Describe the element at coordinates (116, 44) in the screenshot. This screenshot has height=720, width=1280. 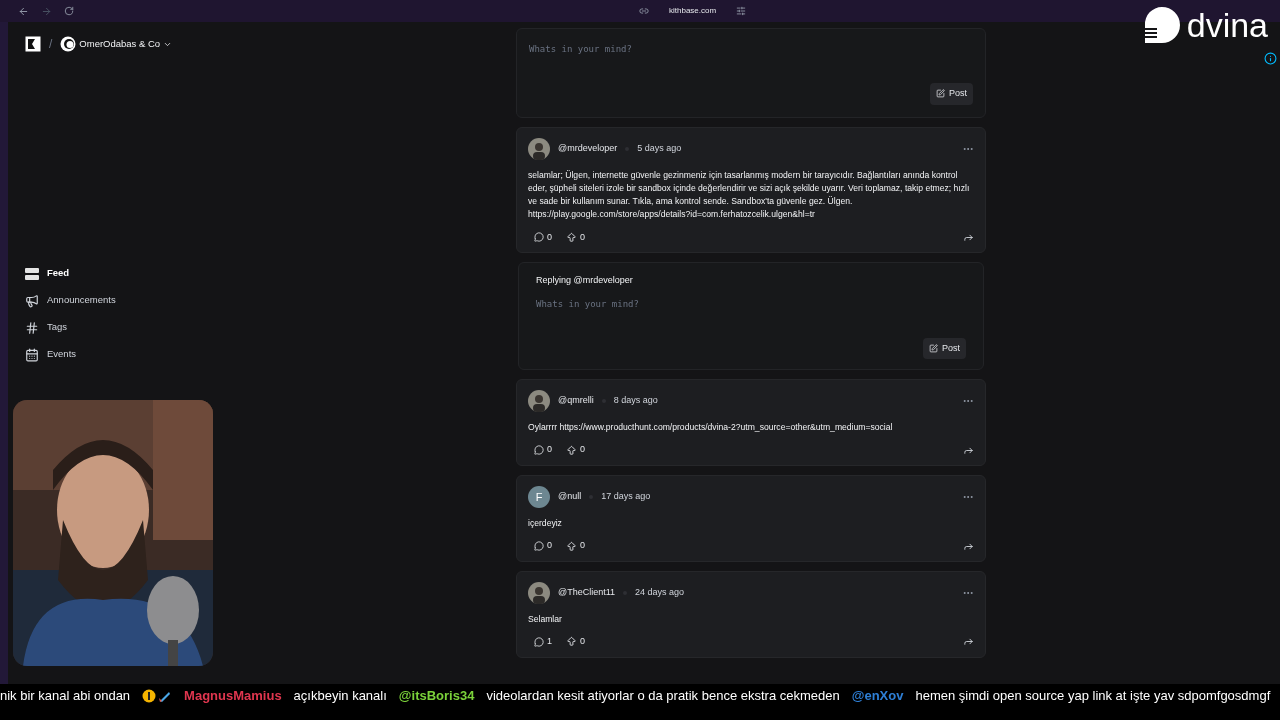
I see `workspace-switcher: OmerOdabas & Co` at that location.